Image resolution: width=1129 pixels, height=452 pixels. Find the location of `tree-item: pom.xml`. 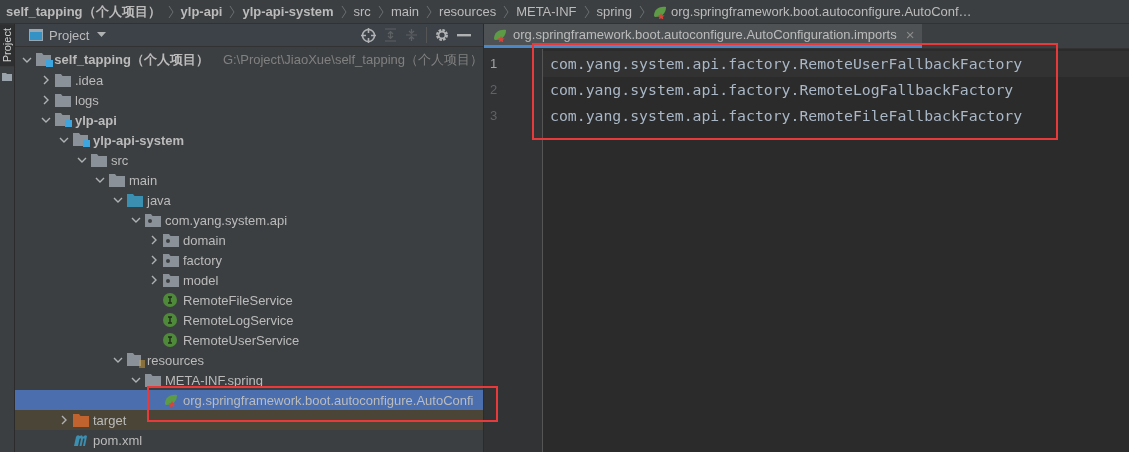

tree-item: pom.xml is located at coordinates (249, 440).